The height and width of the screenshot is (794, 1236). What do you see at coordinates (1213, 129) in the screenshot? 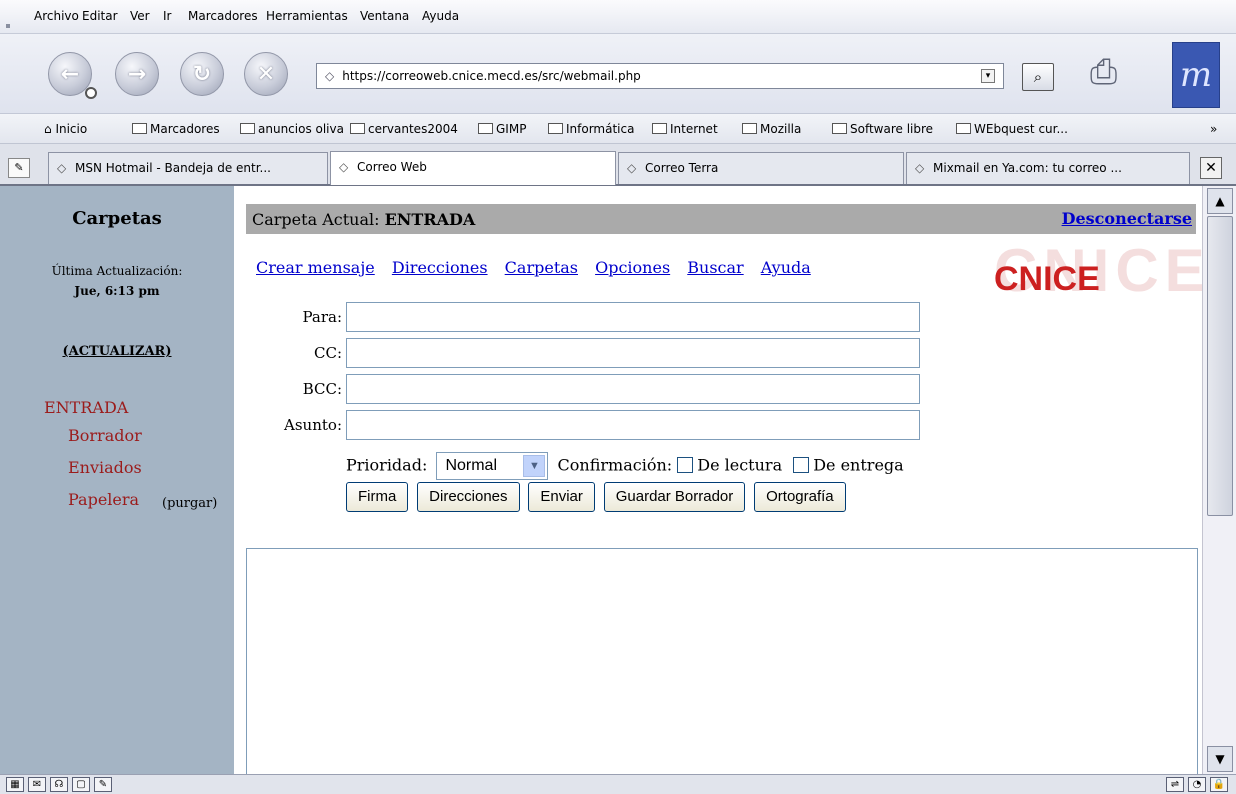
I see `bookmarks-overflow-chevron: »` at bounding box center [1213, 129].